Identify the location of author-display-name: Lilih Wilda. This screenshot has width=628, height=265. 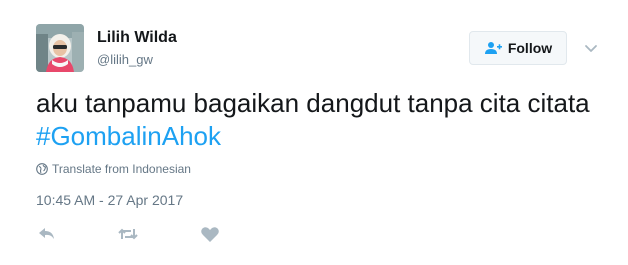
(137, 38).